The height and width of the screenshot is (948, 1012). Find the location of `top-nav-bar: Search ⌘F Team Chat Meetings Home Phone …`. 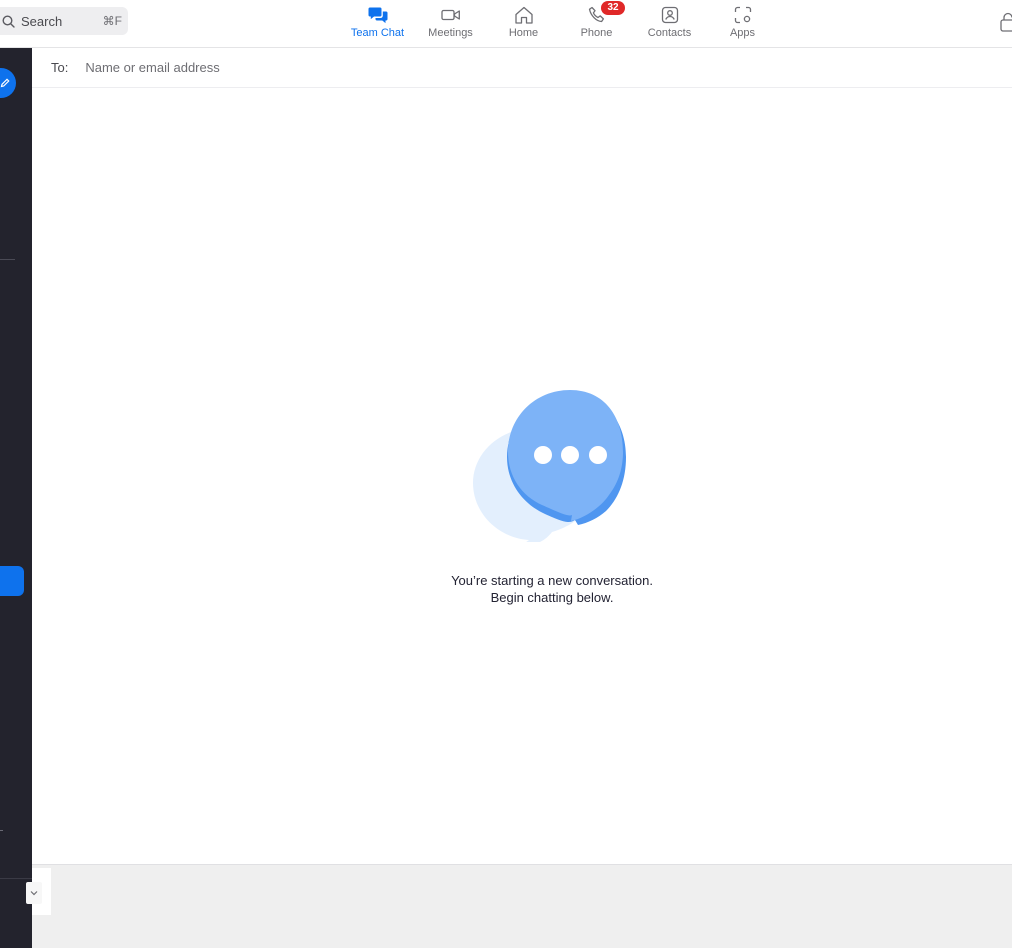

top-nav-bar: Search ⌘F Team Chat Meetings Home Phone … is located at coordinates (506, 24).